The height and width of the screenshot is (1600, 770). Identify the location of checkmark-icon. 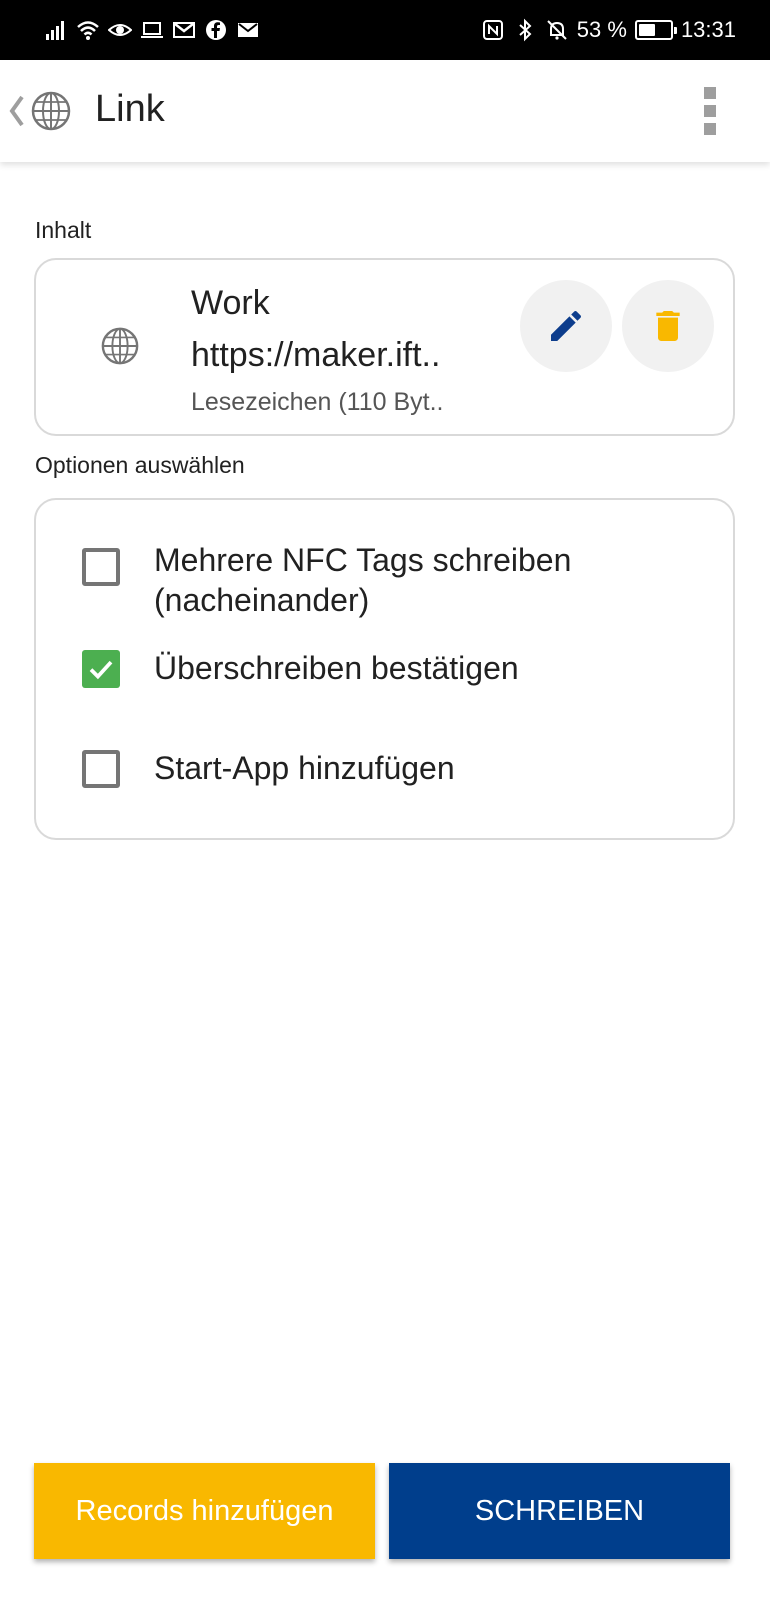
(101, 670).